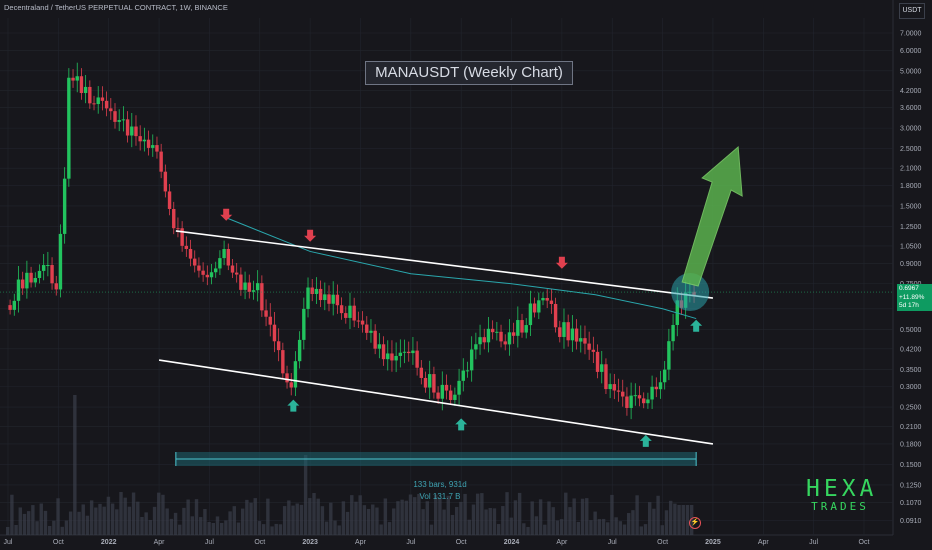 The height and width of the screenshot is (550, 932). I want to click on currency-button: USDT, so click(912, 11).